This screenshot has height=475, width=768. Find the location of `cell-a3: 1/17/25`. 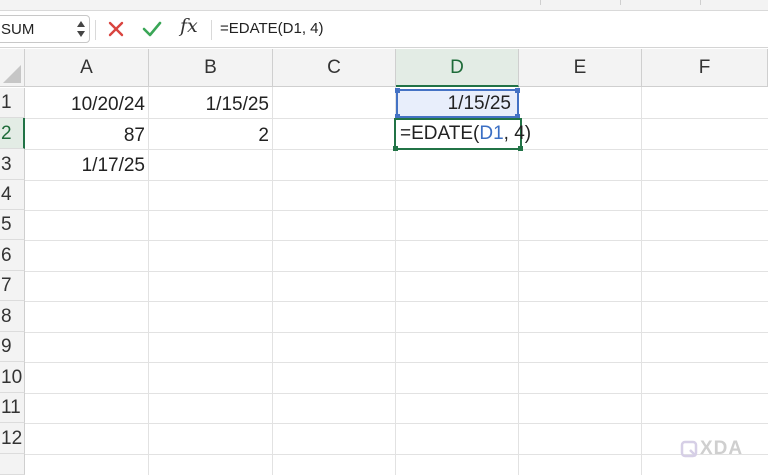

cell-a3: 1/17/25 is located at coordinates (85, 166).